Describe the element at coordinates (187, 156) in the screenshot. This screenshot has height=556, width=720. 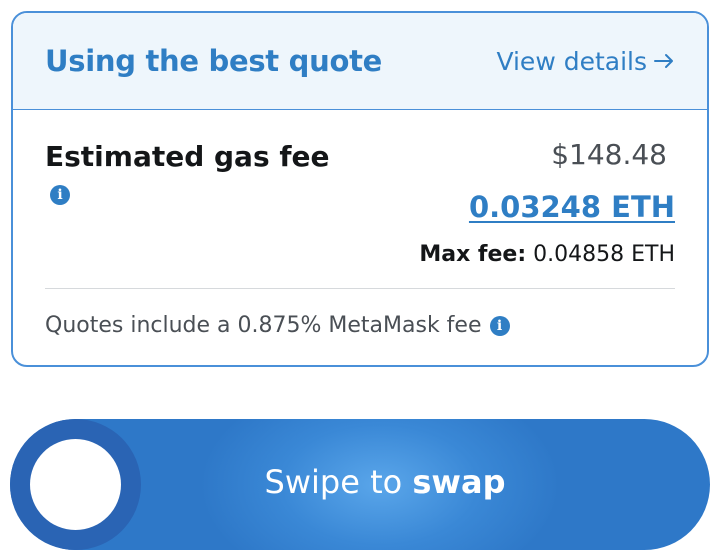
I see `gas-fee-label: Estimated gas fee` at that location.